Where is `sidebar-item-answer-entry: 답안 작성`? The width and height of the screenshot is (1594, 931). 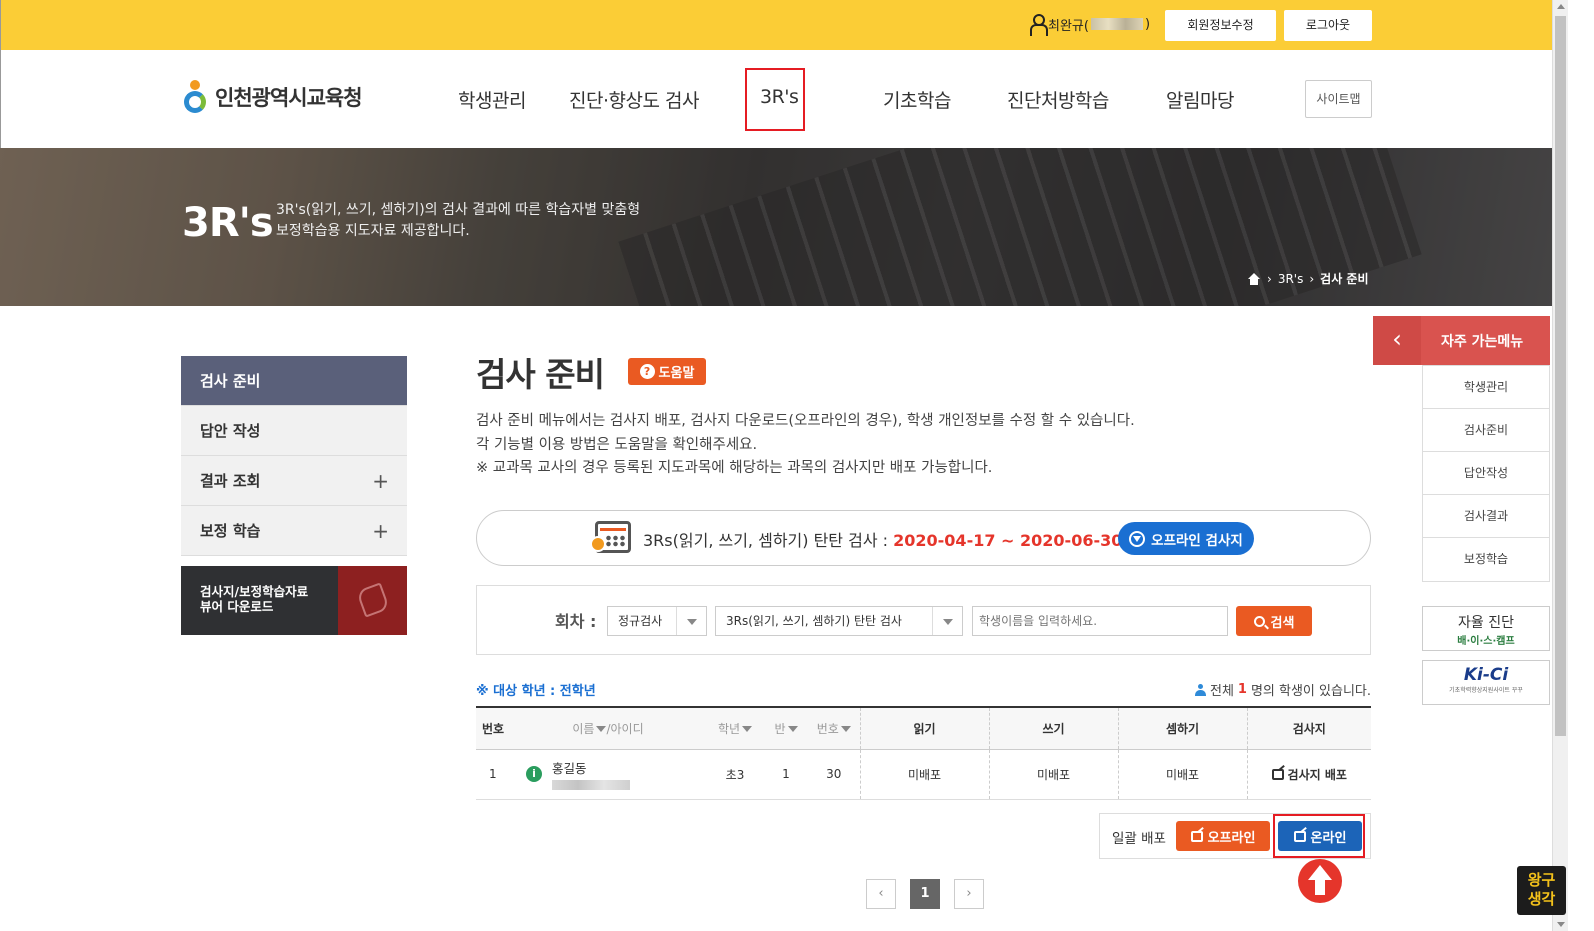
sidebar-item-answer-entry: 답안 작성 is located at coordinates (294, 431).